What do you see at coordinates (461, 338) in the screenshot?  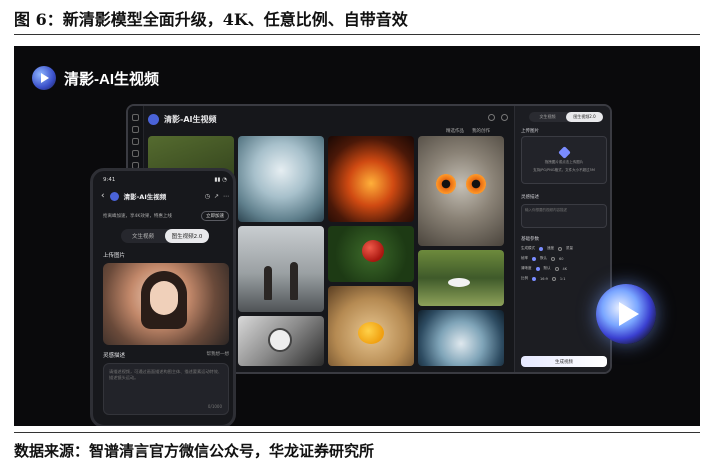 I see `gallery-thumb-earth` at bounding box center [461, 338].